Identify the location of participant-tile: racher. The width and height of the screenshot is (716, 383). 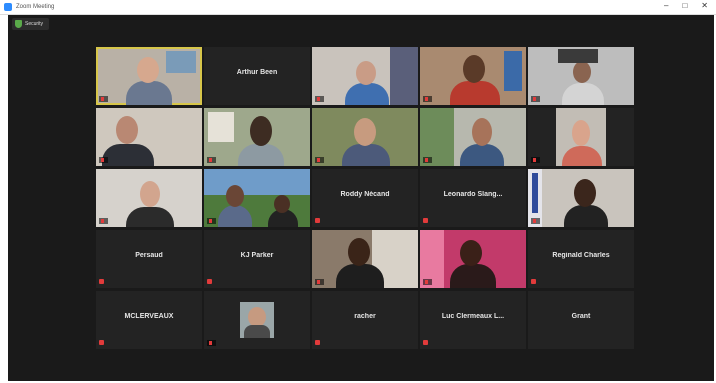
(365, 320).